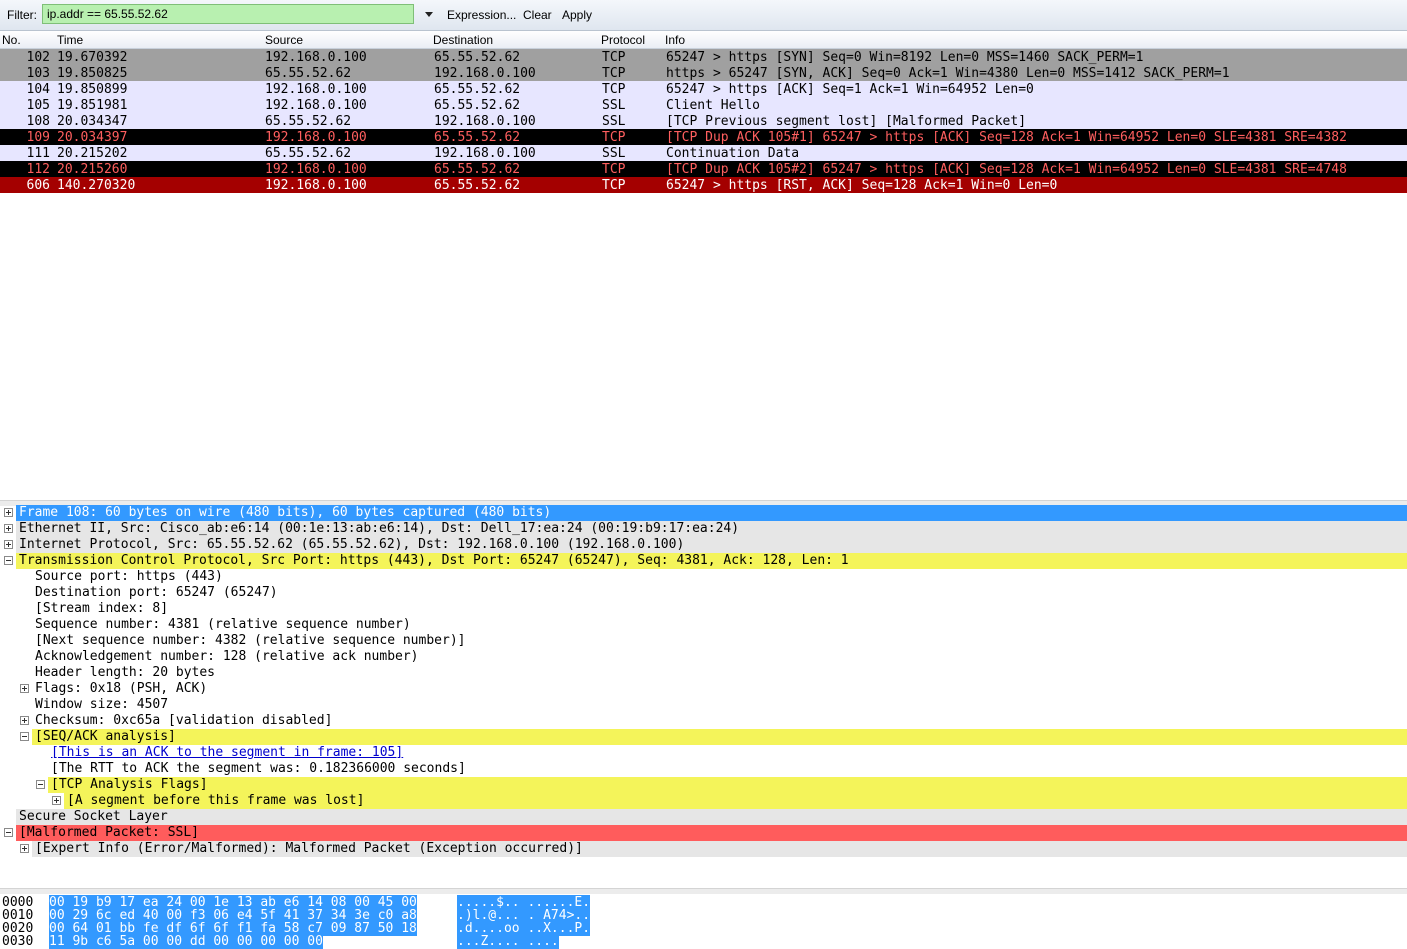  I want to click on detail-tree-row: [TCP Analysis Flags], so click(703, 785).